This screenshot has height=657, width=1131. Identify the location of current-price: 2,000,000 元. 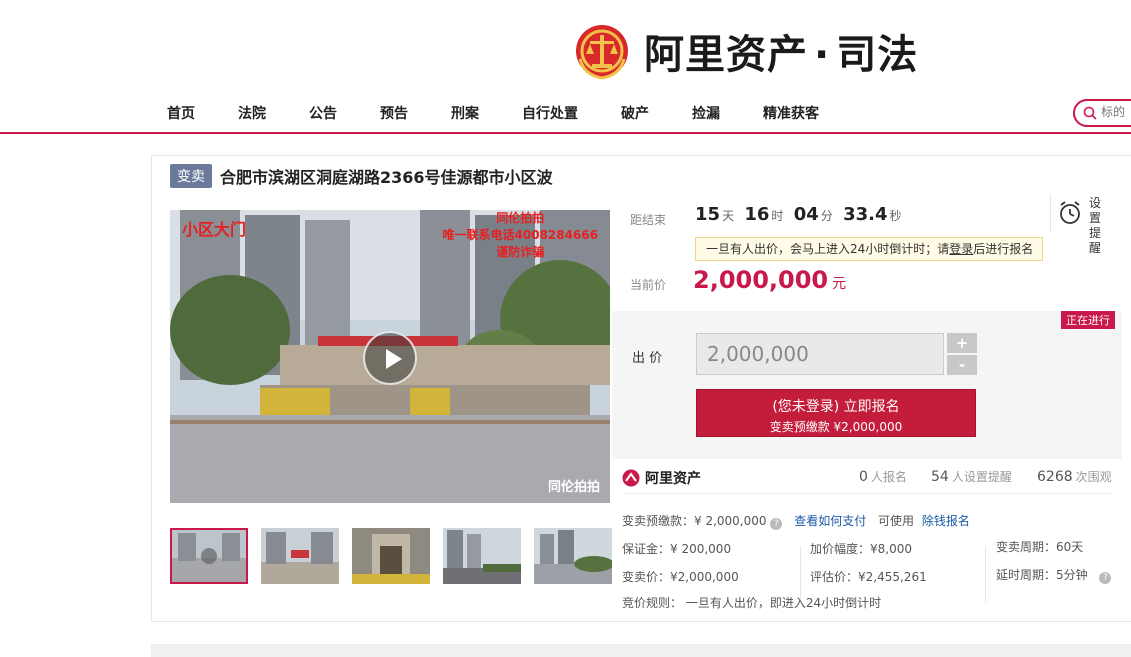
(769, 280).